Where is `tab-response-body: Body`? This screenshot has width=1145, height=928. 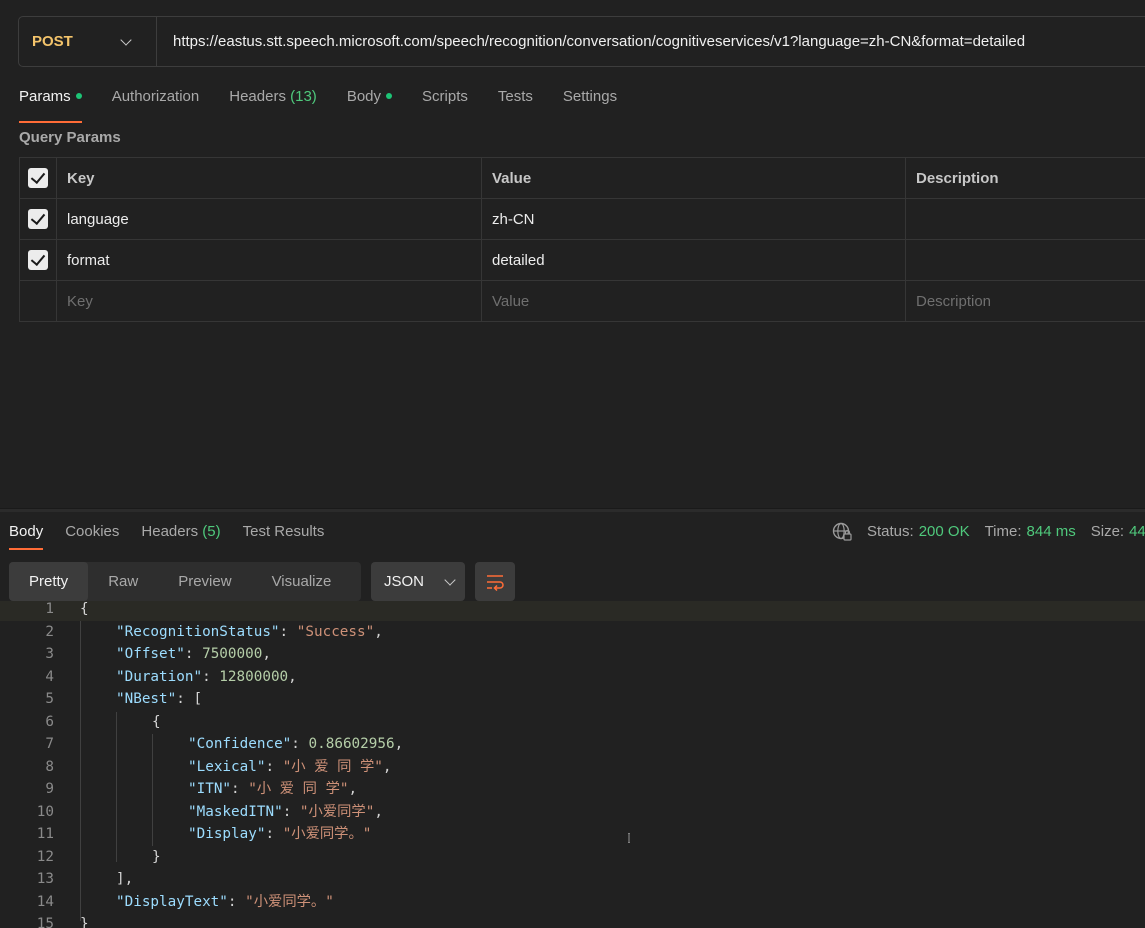 tab-response-body: Body is located at coordinates (26, 534).